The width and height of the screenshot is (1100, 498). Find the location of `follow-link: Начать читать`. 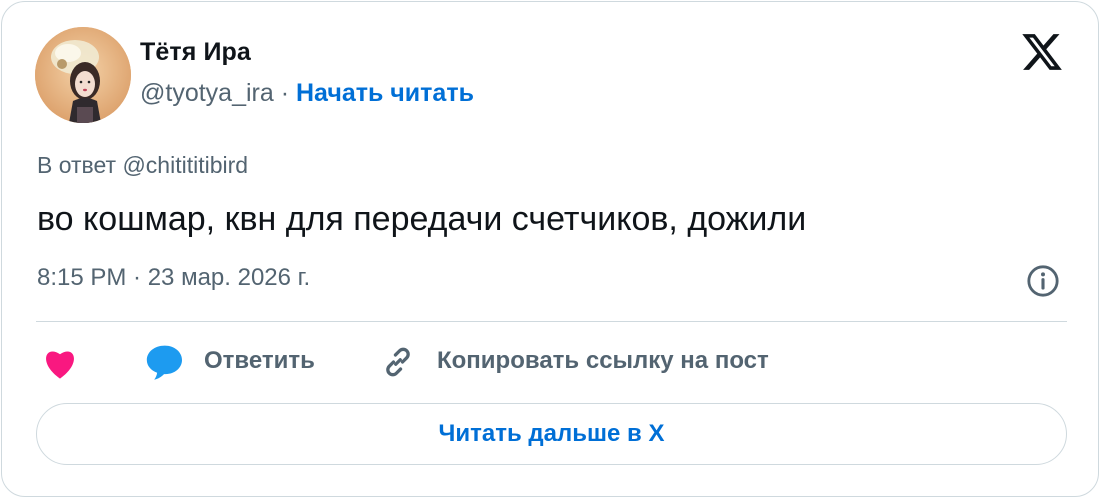

follow-link: Начать читать is located at coordinates (385, 93).